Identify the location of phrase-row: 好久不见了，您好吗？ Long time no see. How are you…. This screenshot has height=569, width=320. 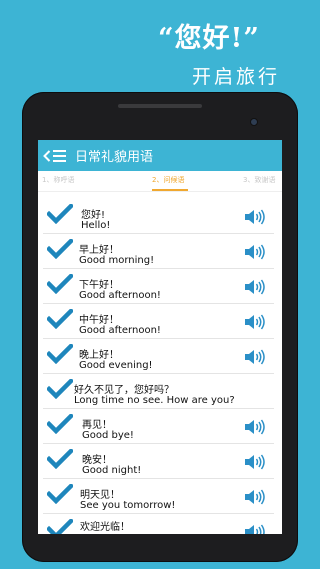
(158, 392).